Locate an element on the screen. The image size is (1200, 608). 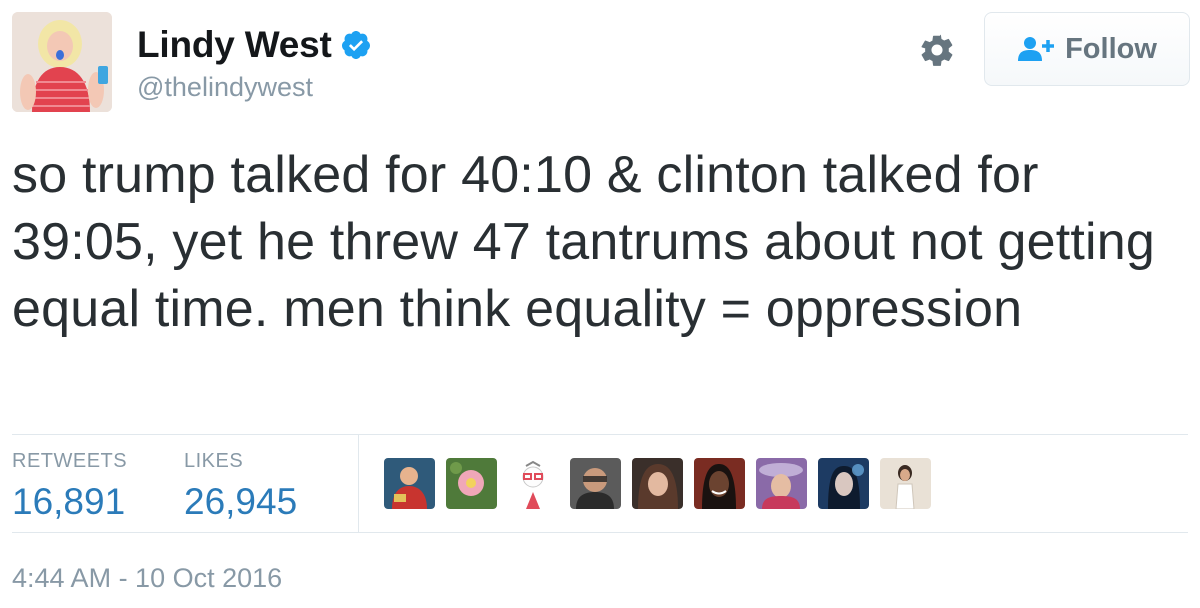
follow-button: Follow is located at coordinates (1087, 49).